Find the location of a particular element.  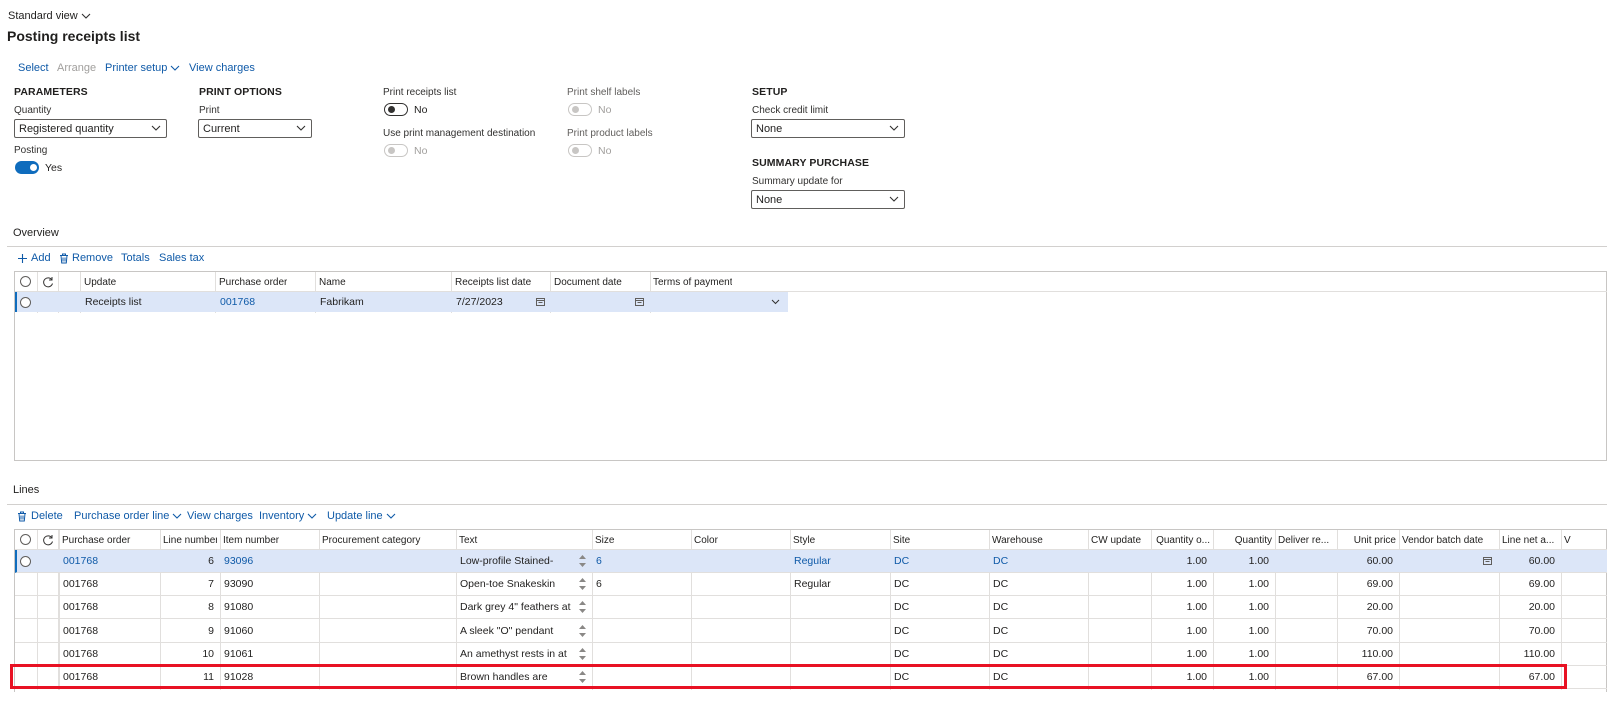

cell-price: 110.00 is located at coordinates (1377, 654).